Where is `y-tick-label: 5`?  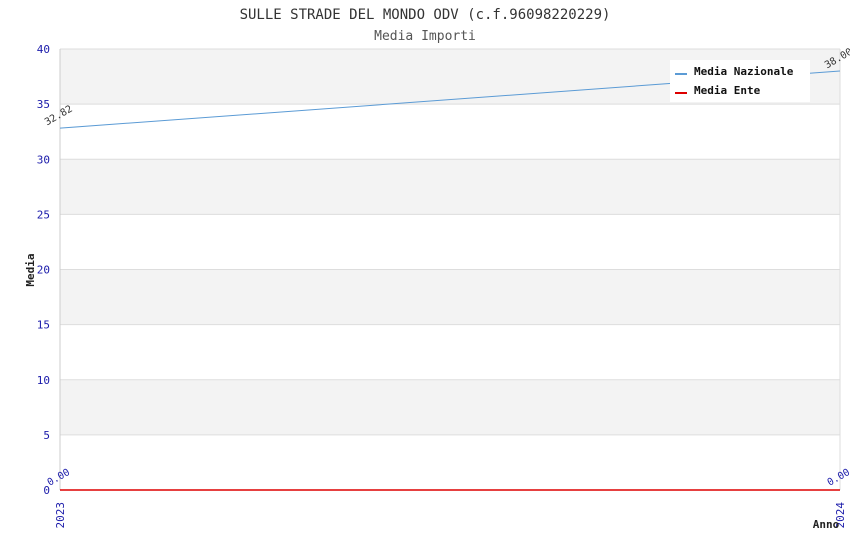 y-tick-label: 5 is located at coordinates (46, 435).